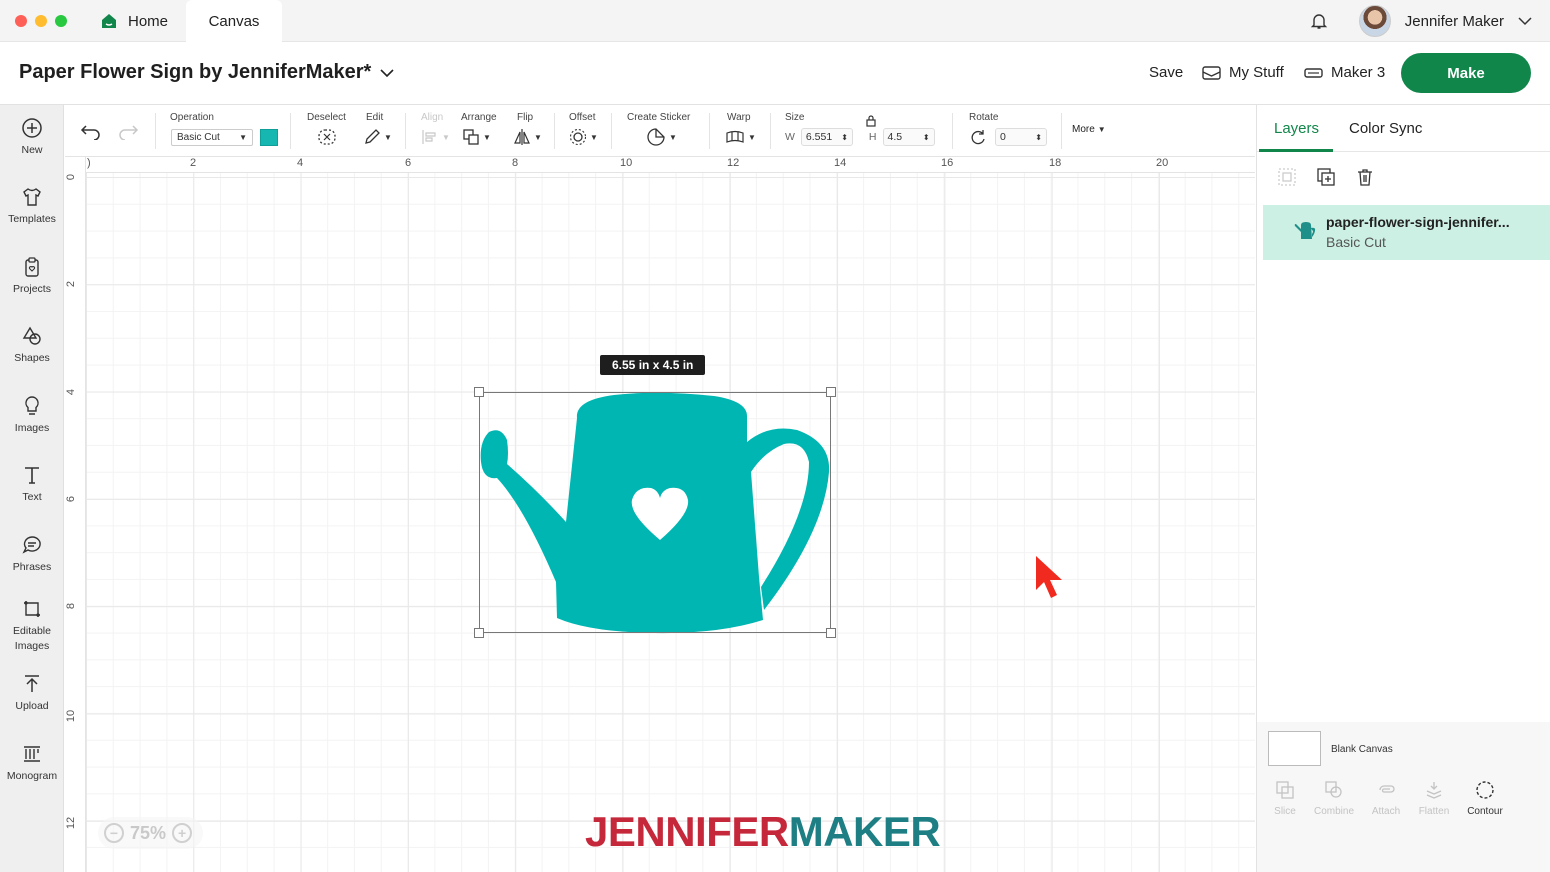 The height and width of the screenshot is (872, 1550). I want to click on tab-layers: Layers, so click(1296, 128).